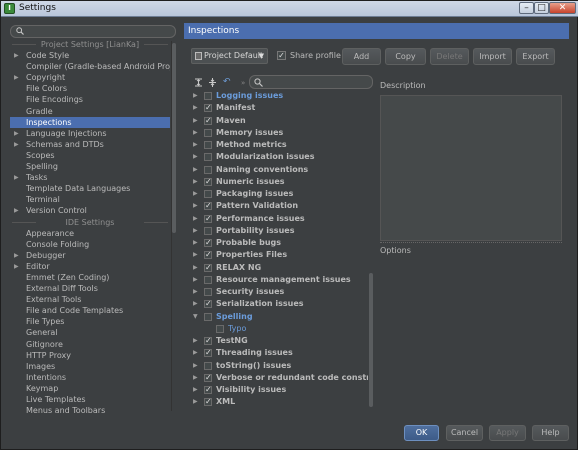  I want to click on sidebar-item: Images, so click(90, 366).